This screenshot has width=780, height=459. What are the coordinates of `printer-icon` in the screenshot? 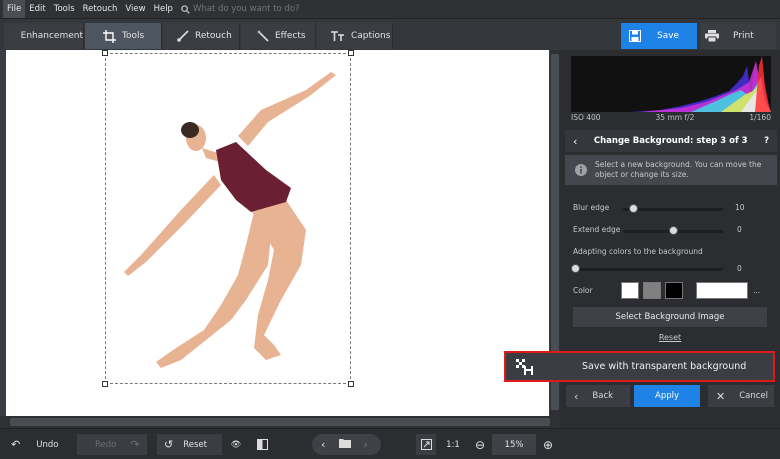 It's located at (712, 36).